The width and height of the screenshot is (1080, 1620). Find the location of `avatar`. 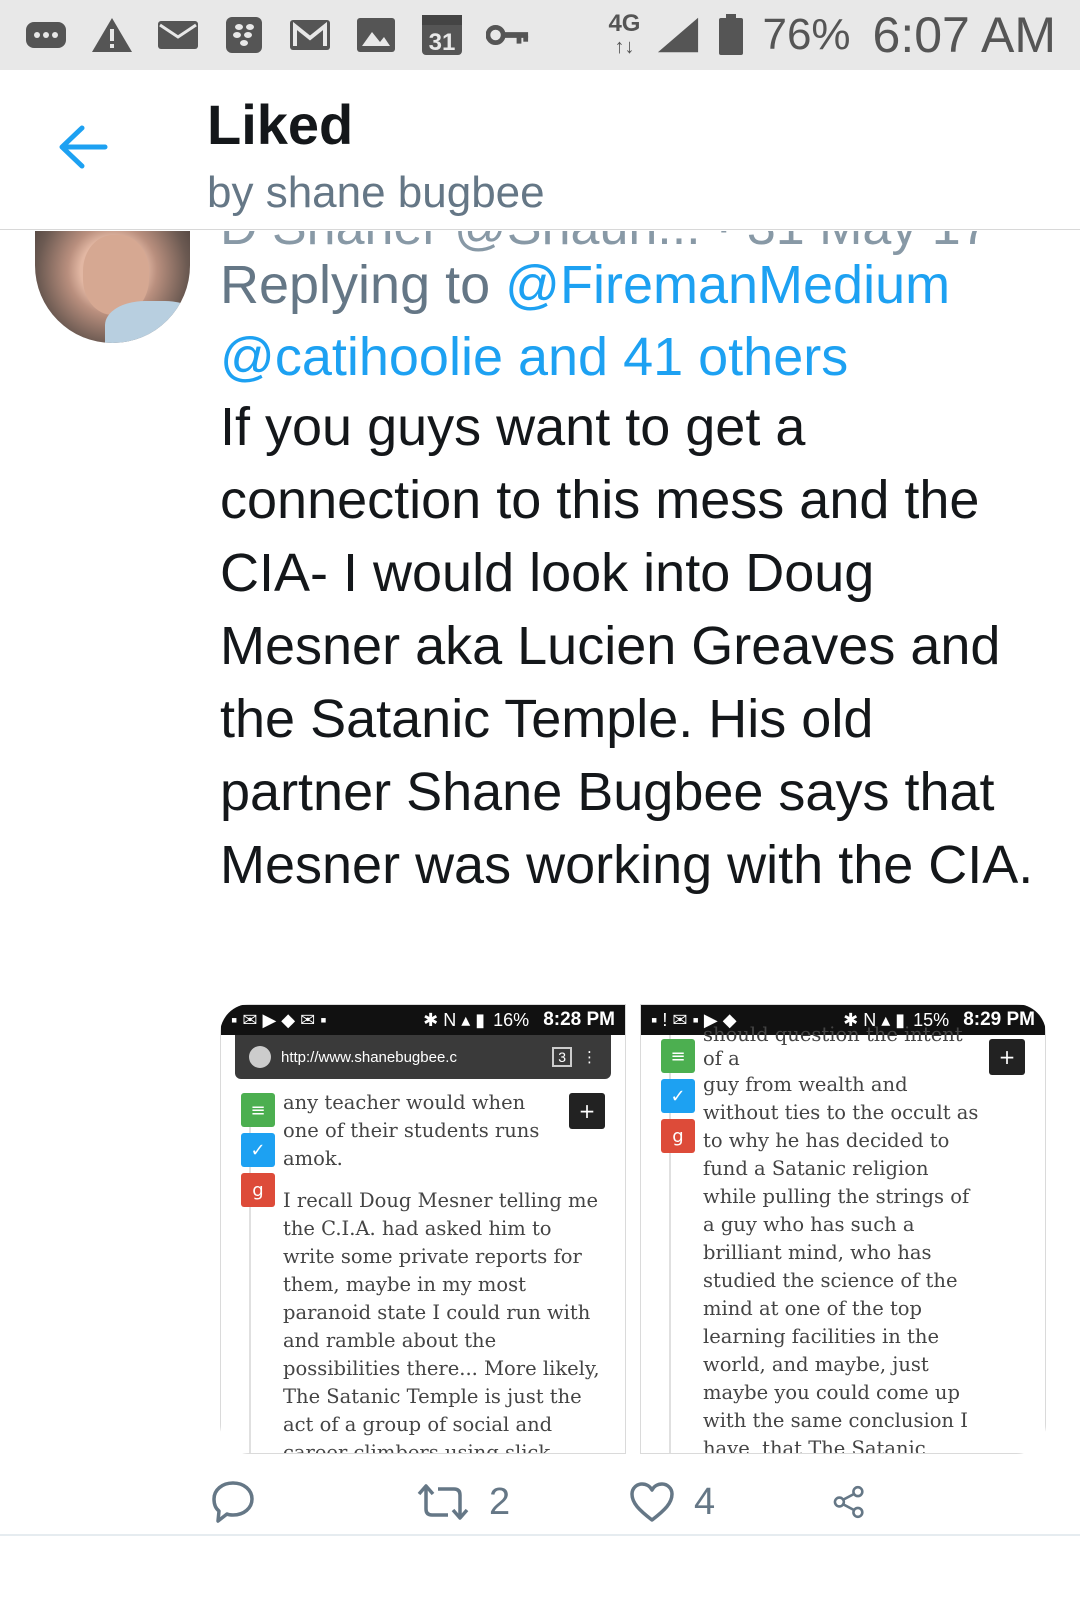

avatar is located at coordinates (112, 287).